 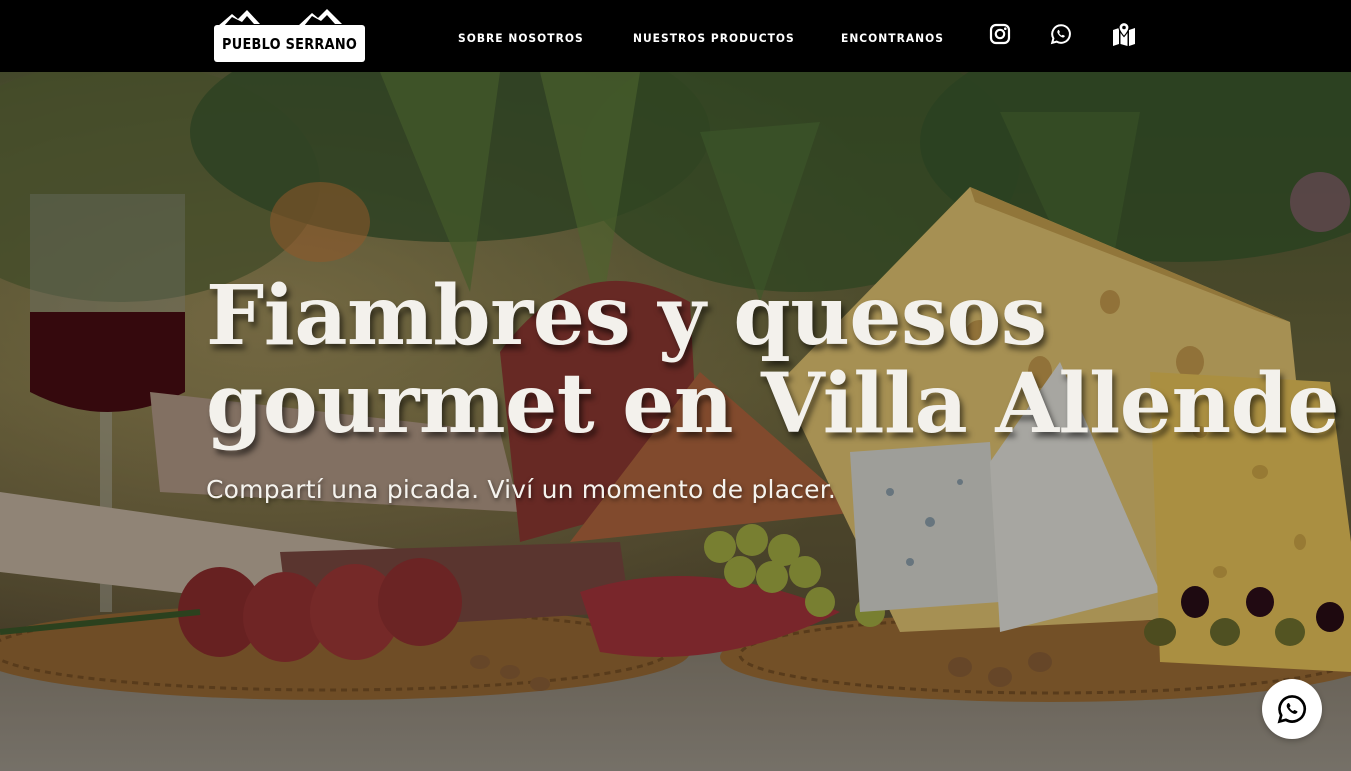 What do you see at coordinates (521, 40) in the screenshot?
I see `nav-link-sobre-nosotros: SOBRE NOSOTROS` at bounding box center [521, 40].